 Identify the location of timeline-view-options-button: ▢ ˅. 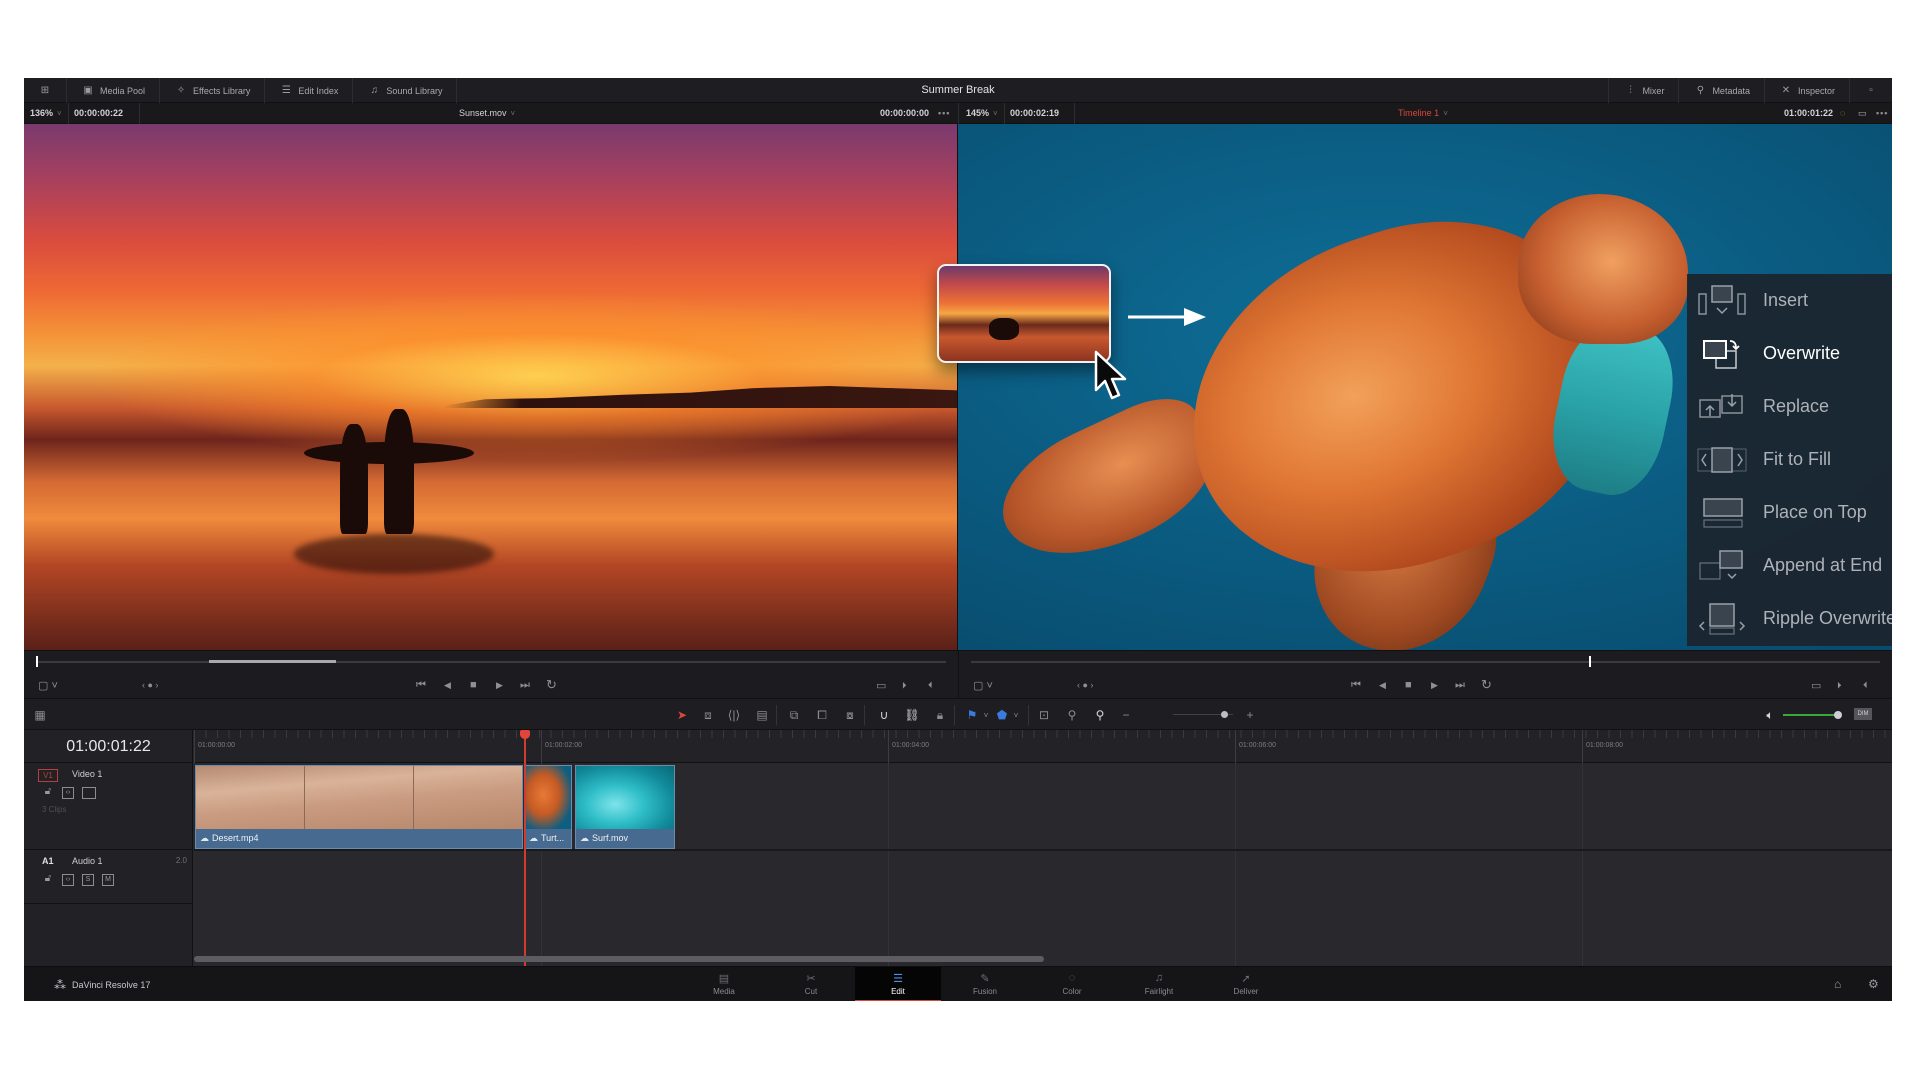
(983, 685).